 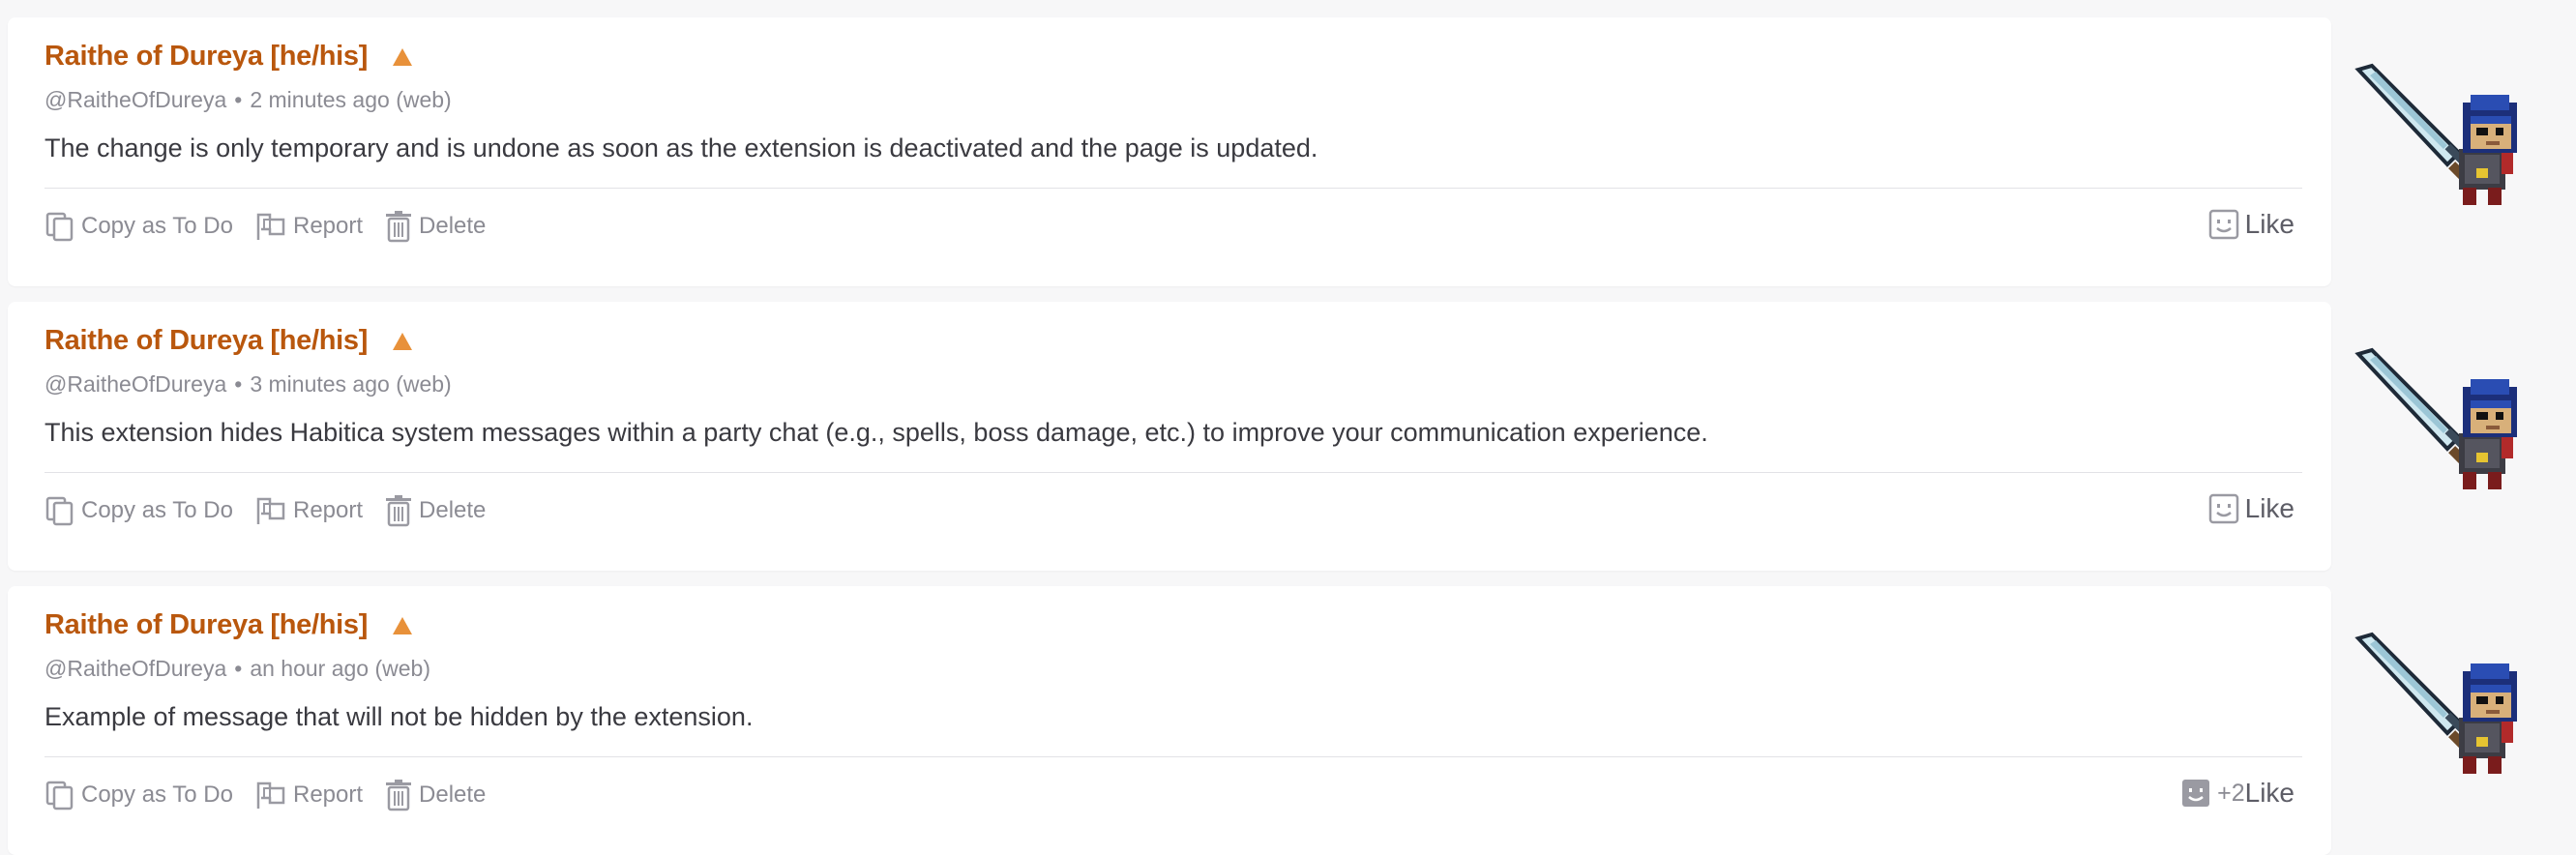 What do you see at coordinates (2231, 793) in the screenshot?
I see `like-count: +2` at bounding box center [2231, 793].